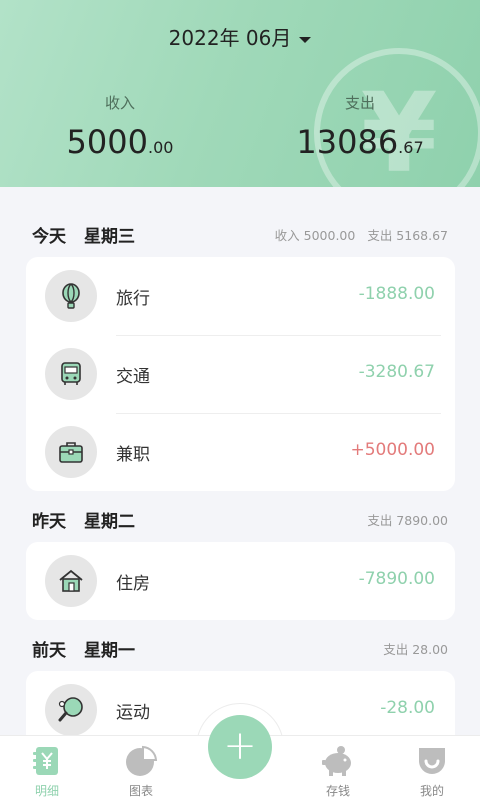  Describe the element at coordinates (240, 237) in the screenshot. I see `day-header-today: 今天 星期三 收入 5000.00 支出 5168.67` at that location.